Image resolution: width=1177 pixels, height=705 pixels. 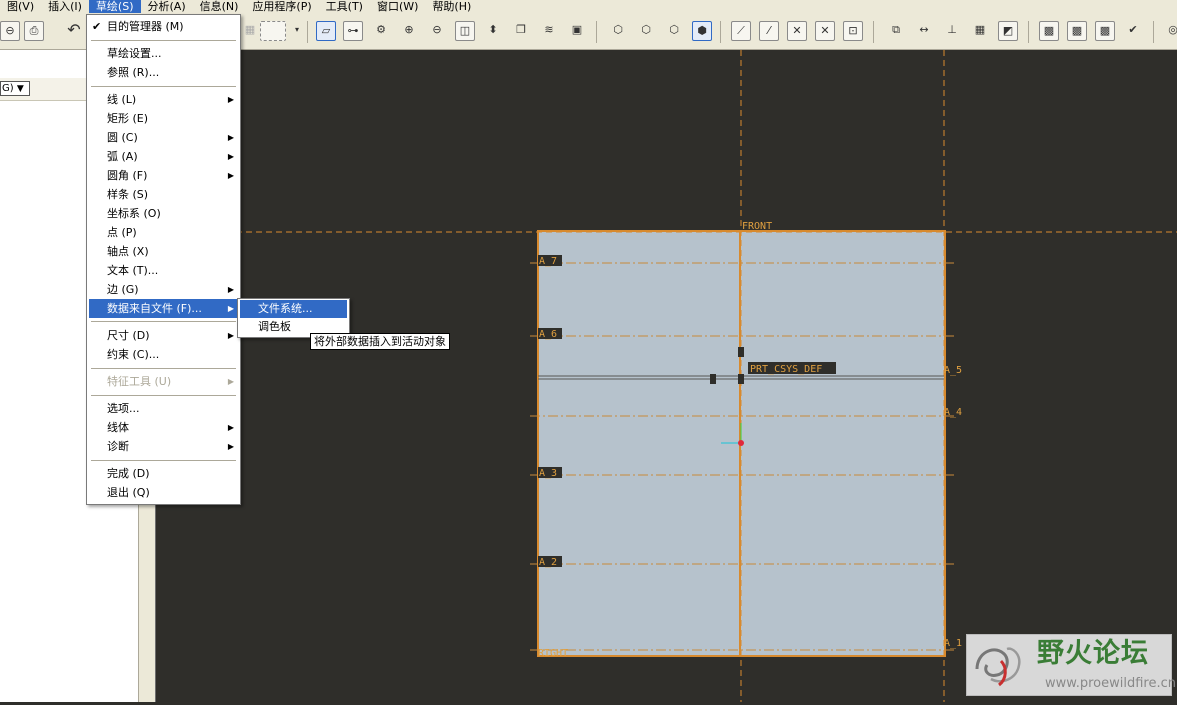 I want to click on menu-item-point: 点 (P), so click(x=163, y=232).